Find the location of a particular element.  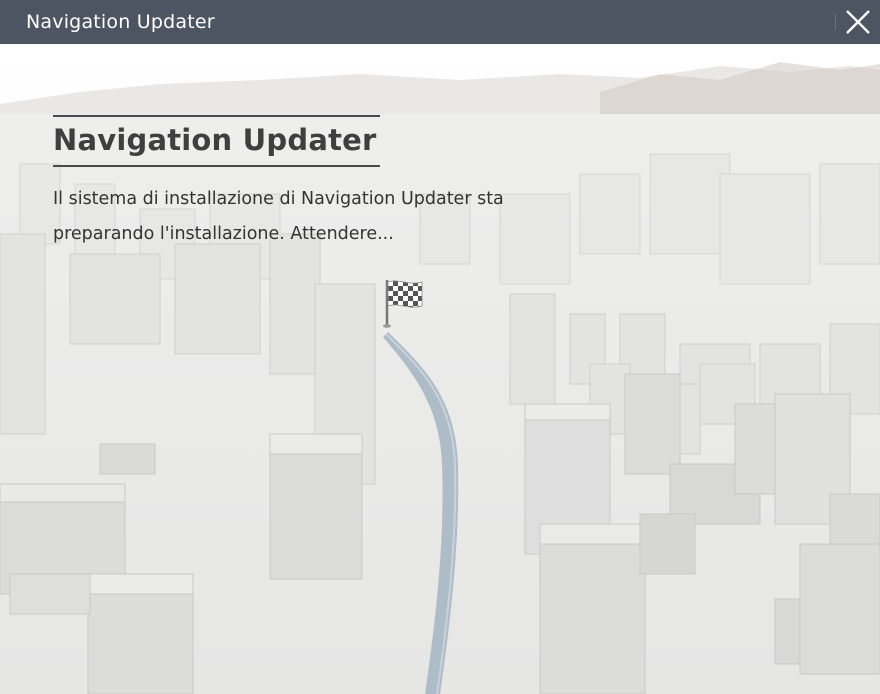

close-icon is located at coordinates (858, 22).